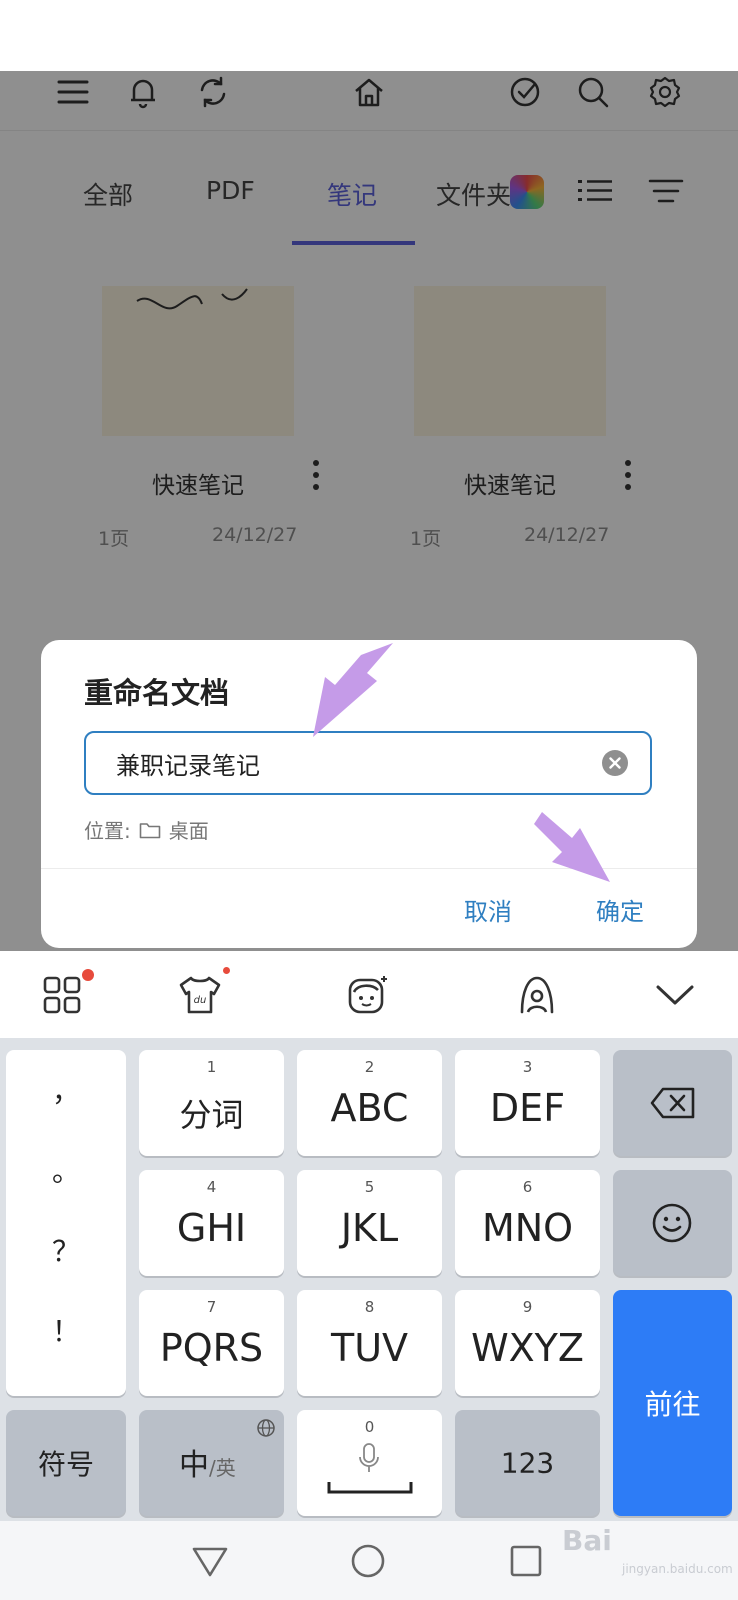 The image size is (738, 1600). Describe the element at coordinates (210, 1561) in the screenshot. I see `back-triangle-icon` at that location.